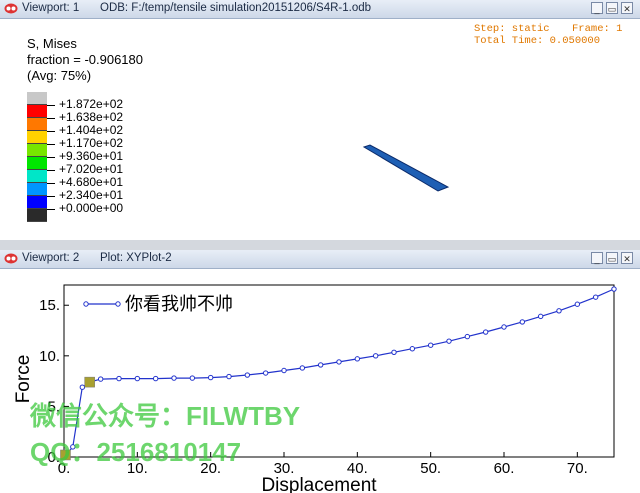  Describe the element at coordinates (430, 468) in the screenshot. I see `x-tick-label: 50.` at that location.